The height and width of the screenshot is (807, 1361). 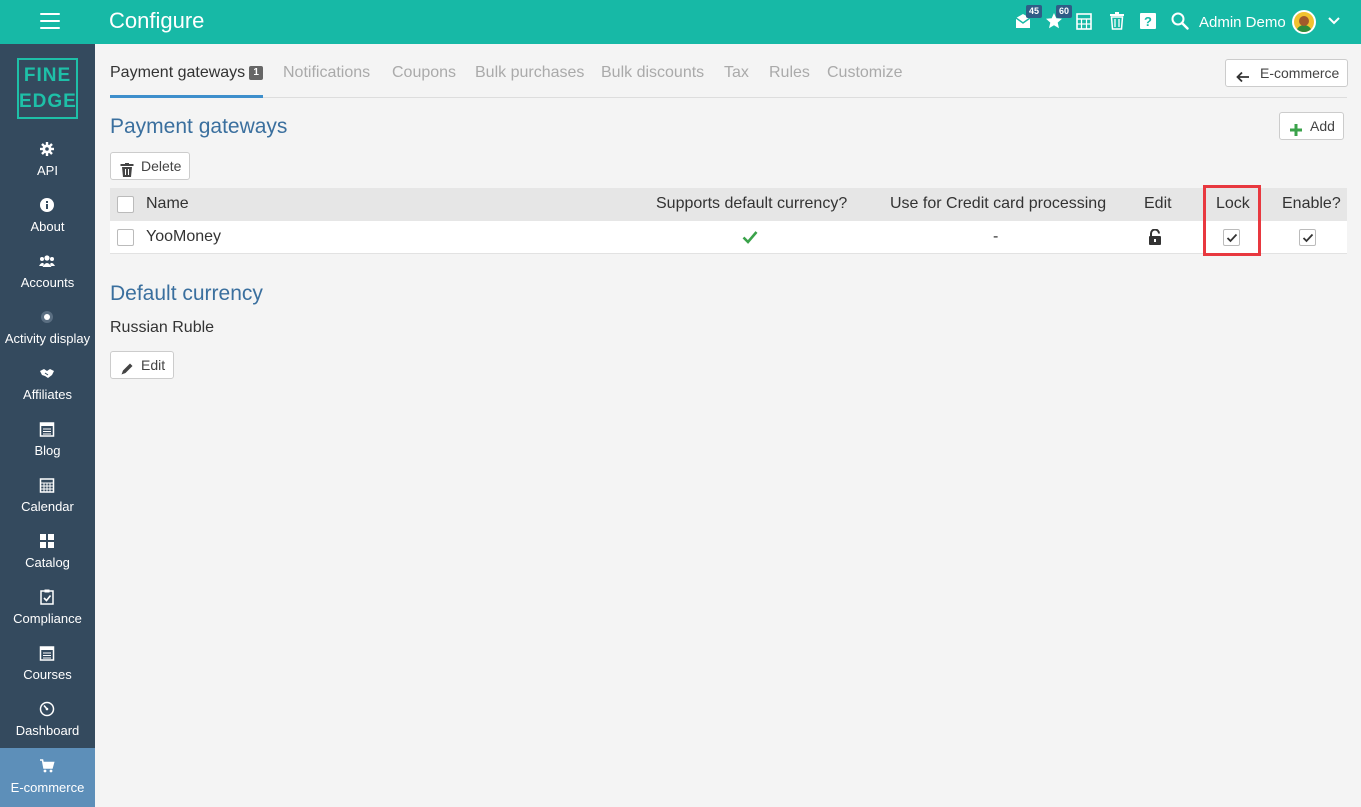 I want to click on star-icon: 60, so click(x=1059, y=18).